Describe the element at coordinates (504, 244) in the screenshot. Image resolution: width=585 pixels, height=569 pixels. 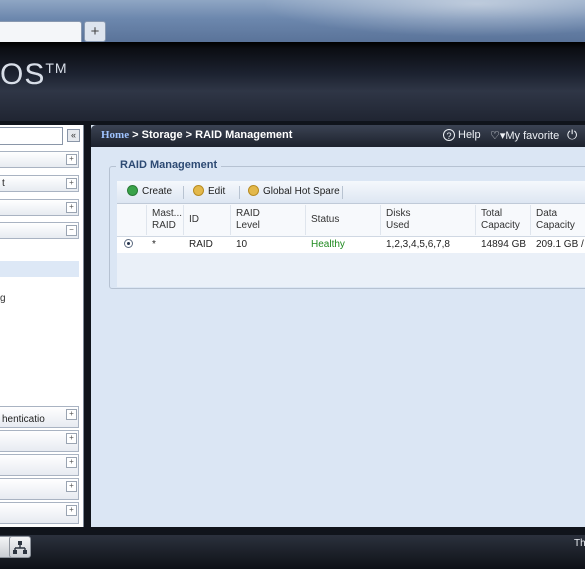
I see `cell-total-capacity: 14894 GB` at that location.